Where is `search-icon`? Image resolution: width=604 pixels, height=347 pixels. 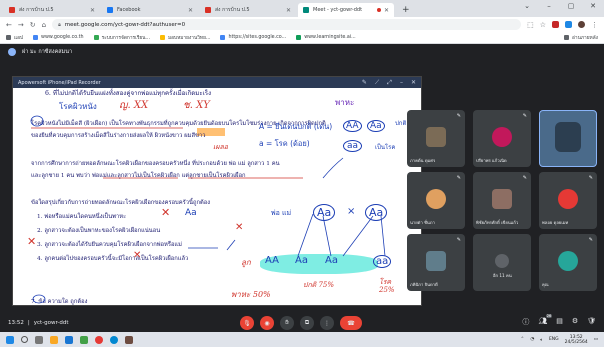
search-icon is located at coordinates (24, 339).